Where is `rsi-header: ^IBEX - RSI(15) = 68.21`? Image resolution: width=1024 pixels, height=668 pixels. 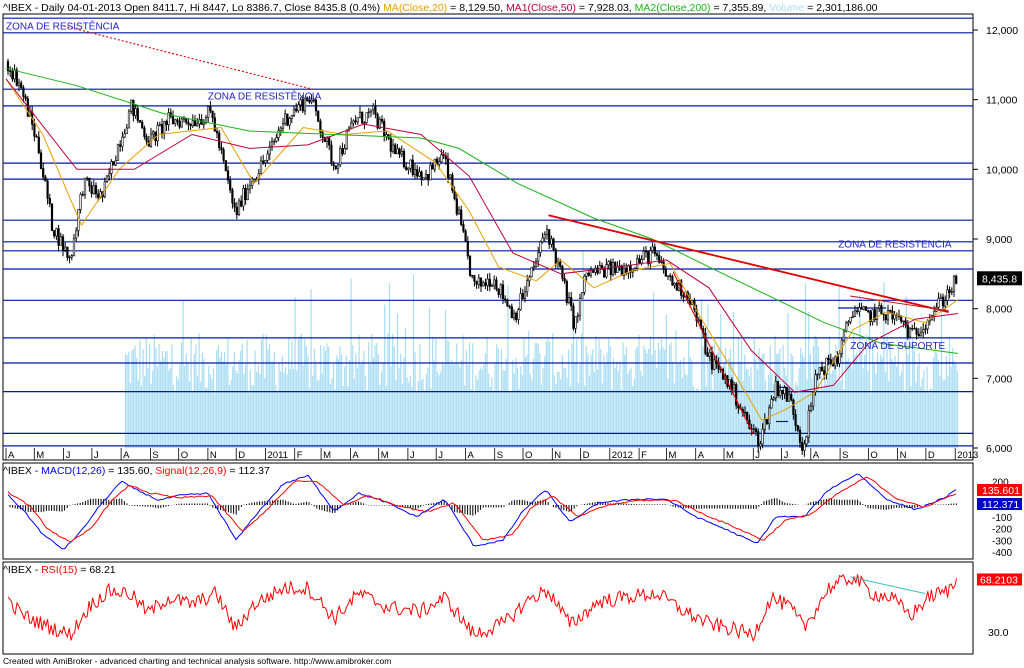 rsi-header: ^IBEX - RSI(15) = 68.21 is located at coordinates (59, 570).